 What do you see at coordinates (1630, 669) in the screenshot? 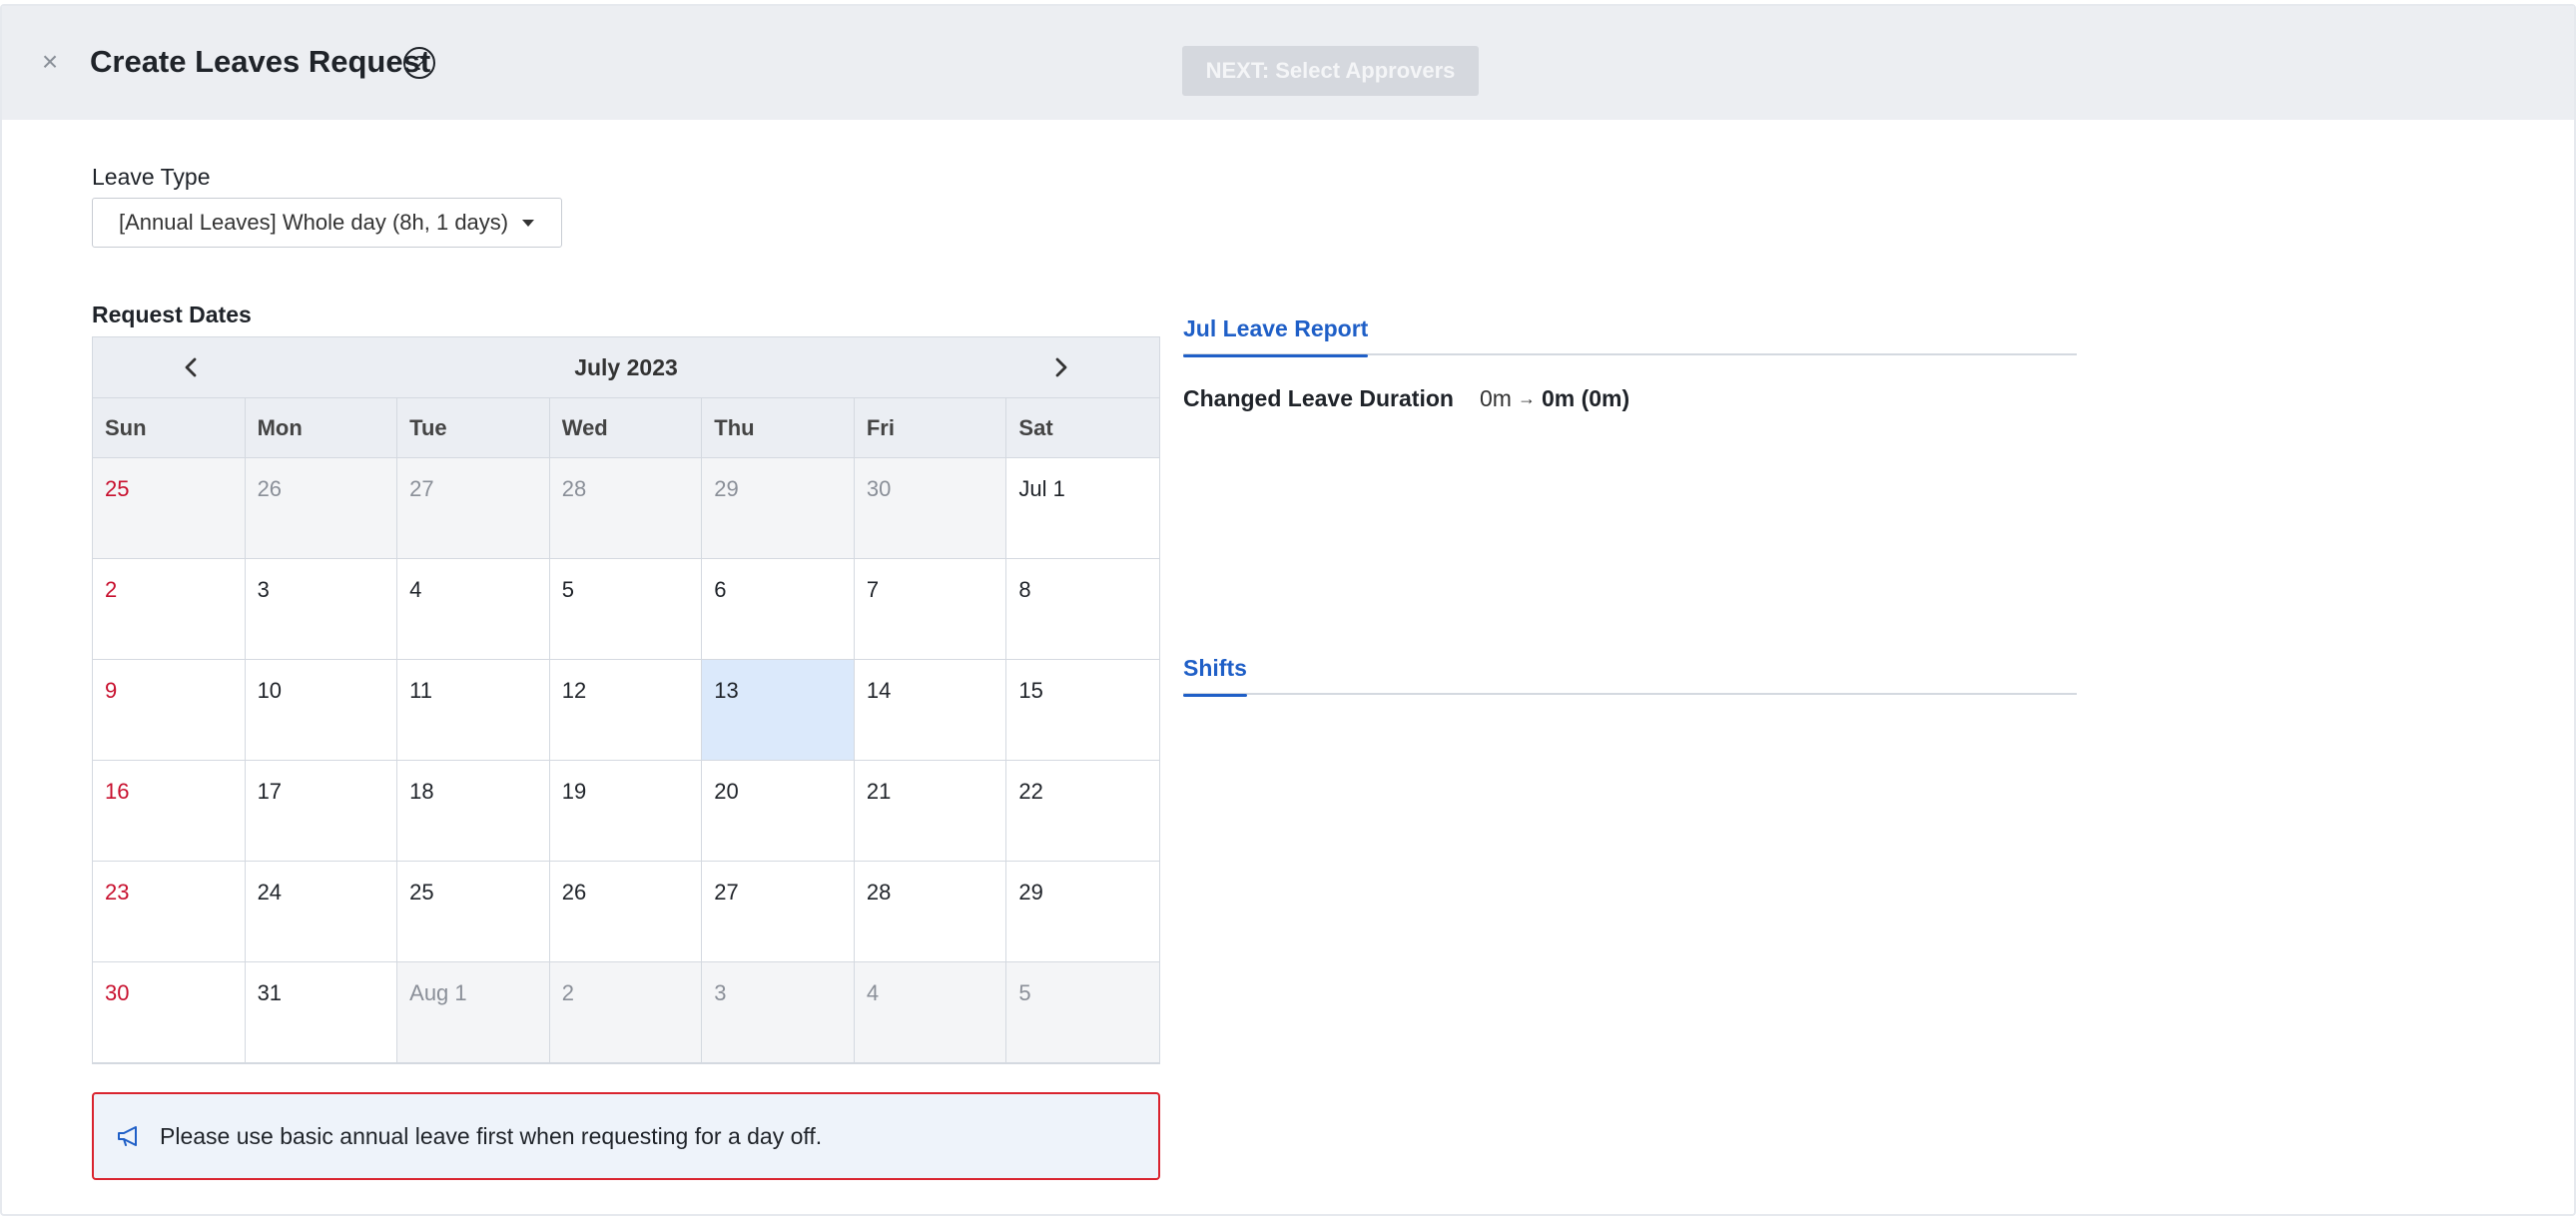
I see `shifts-tabs: Shifts` at bounding box center [1630, 669].